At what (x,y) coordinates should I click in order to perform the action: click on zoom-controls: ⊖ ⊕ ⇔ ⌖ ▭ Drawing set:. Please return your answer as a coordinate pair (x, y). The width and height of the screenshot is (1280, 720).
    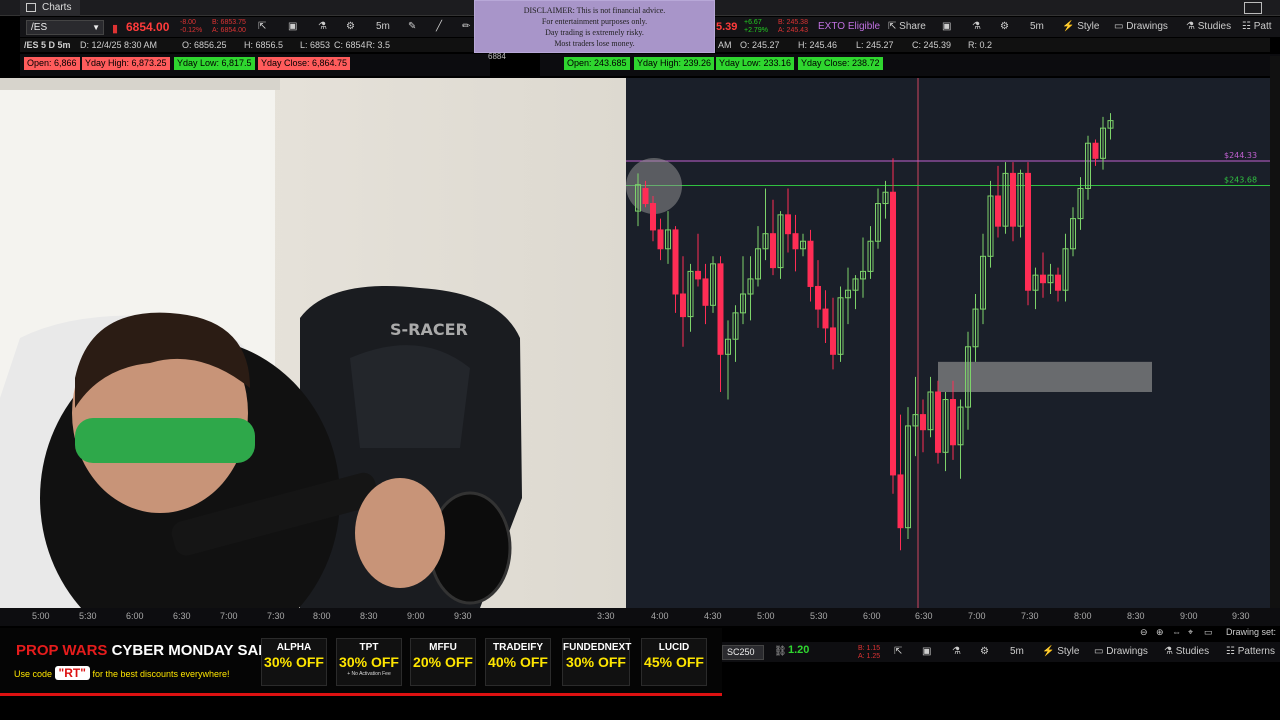
    Looking at the image, I should click on (1180, 633).